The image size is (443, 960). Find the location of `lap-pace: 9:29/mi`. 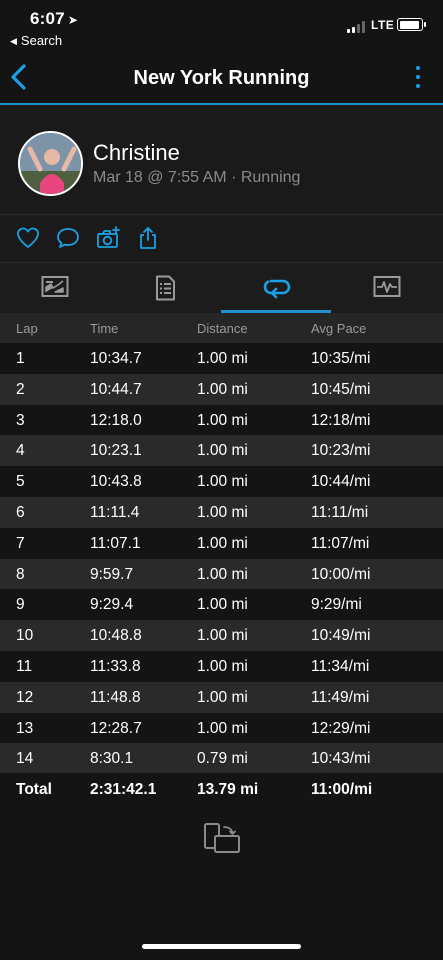

lap-pace: 9:29/mi is located at coordinates (336, 605).